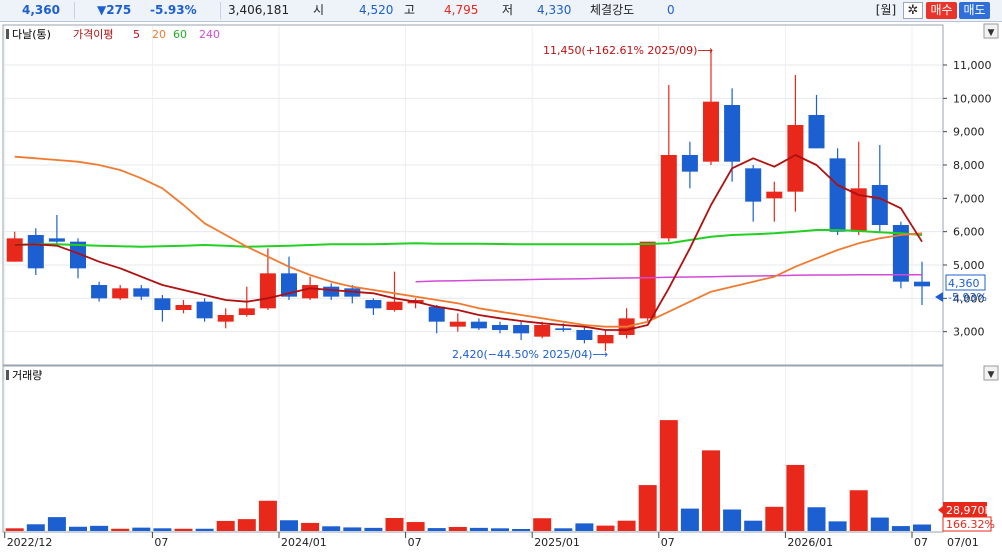 This screenshot has width=1002, height=552. What do you see at coordinates (41, 10) in the screenshot?
I see `current-price: 4,360` at bounding box center [41, 10].